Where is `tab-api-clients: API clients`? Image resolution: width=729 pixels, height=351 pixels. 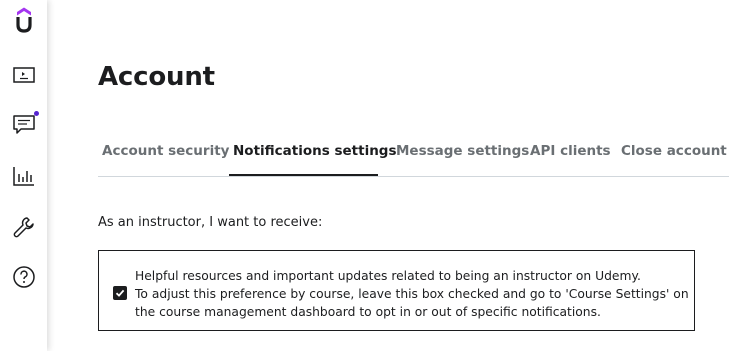
tab-api-clients: API clients is located at coordinates (570, 151).